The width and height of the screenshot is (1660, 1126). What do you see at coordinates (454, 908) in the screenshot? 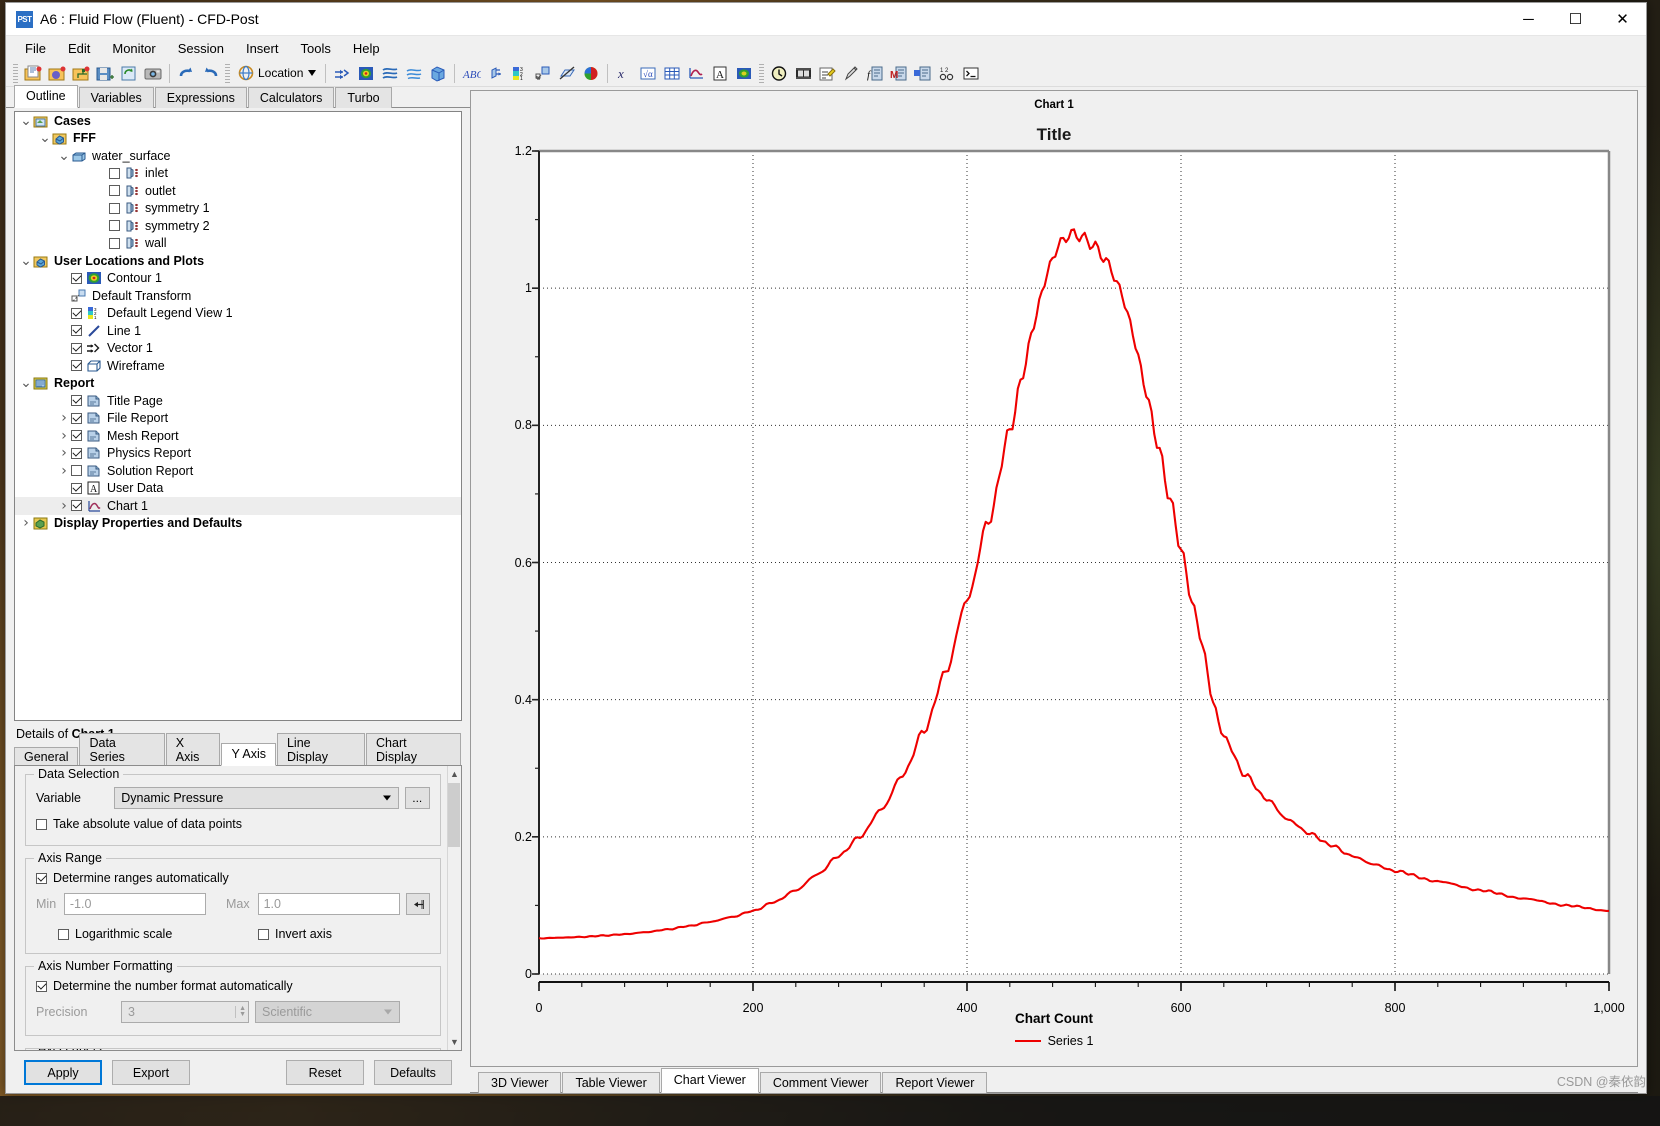
I see `details-scrollbar: ▲ ▼` at bounding box center [454, 908].